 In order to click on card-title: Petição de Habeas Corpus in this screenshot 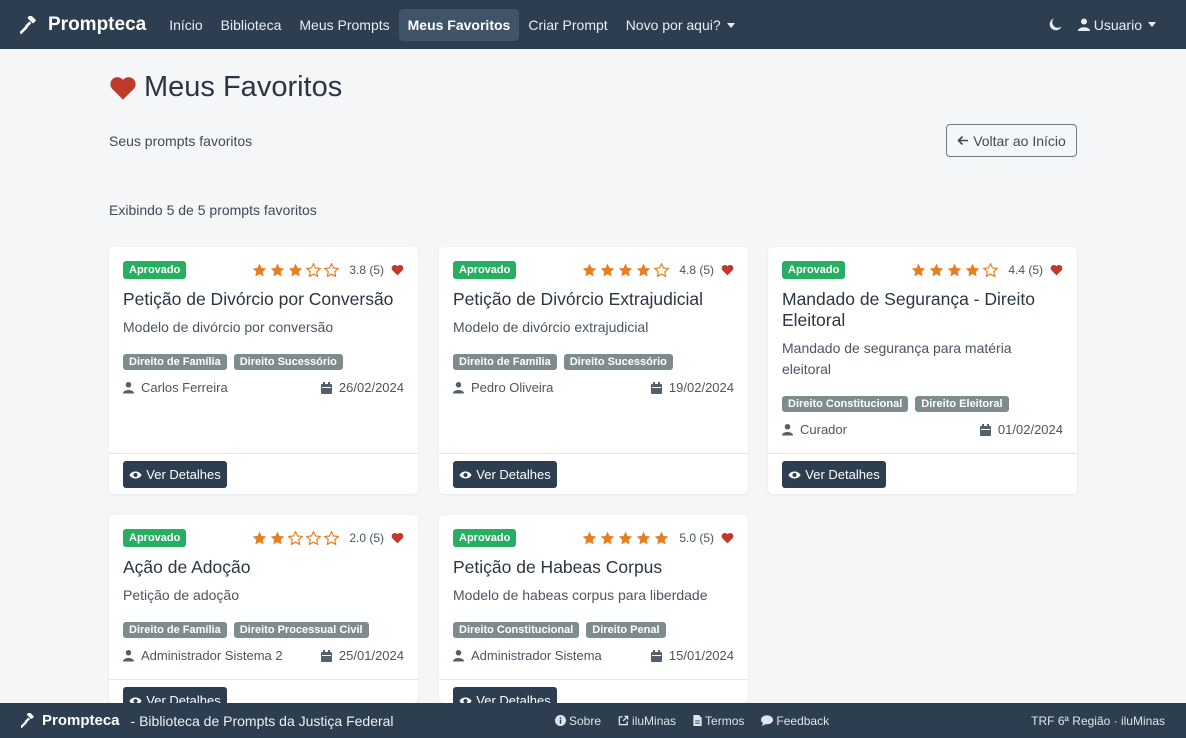, I will do `click(593, 567)`.